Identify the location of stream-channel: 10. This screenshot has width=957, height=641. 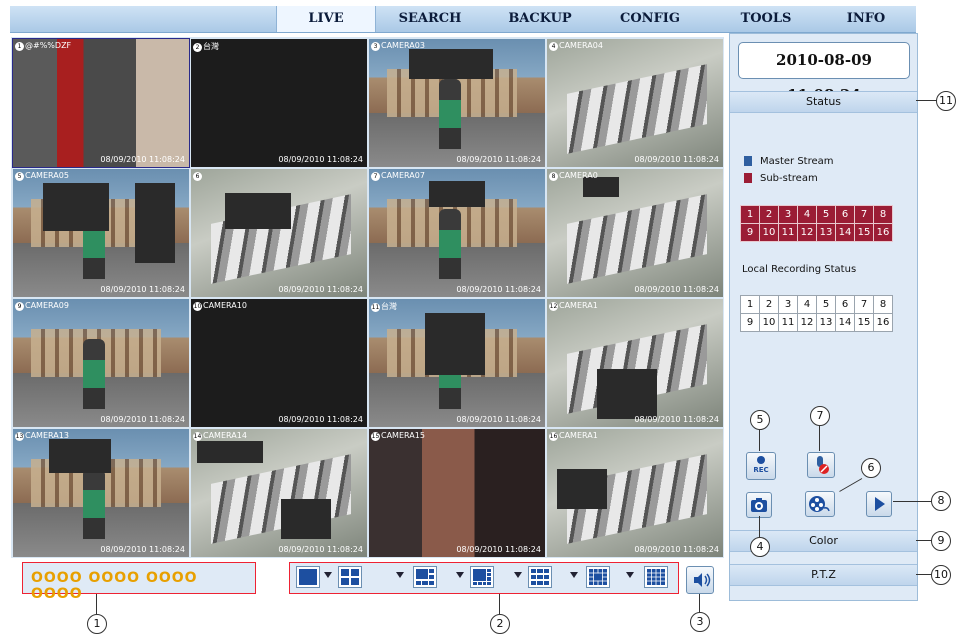
(769, 232).